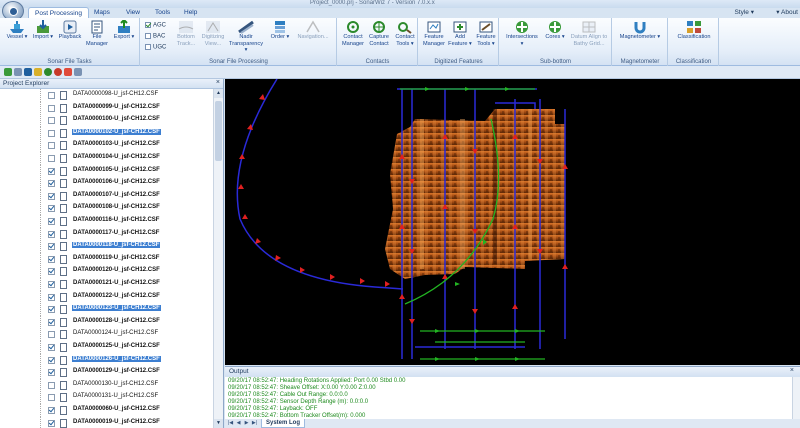 The height and width of the screenshot is (428, 800). I want to click on file-row: DATA0000104-U_jsf-CH12.CSF, so click(107, 158).